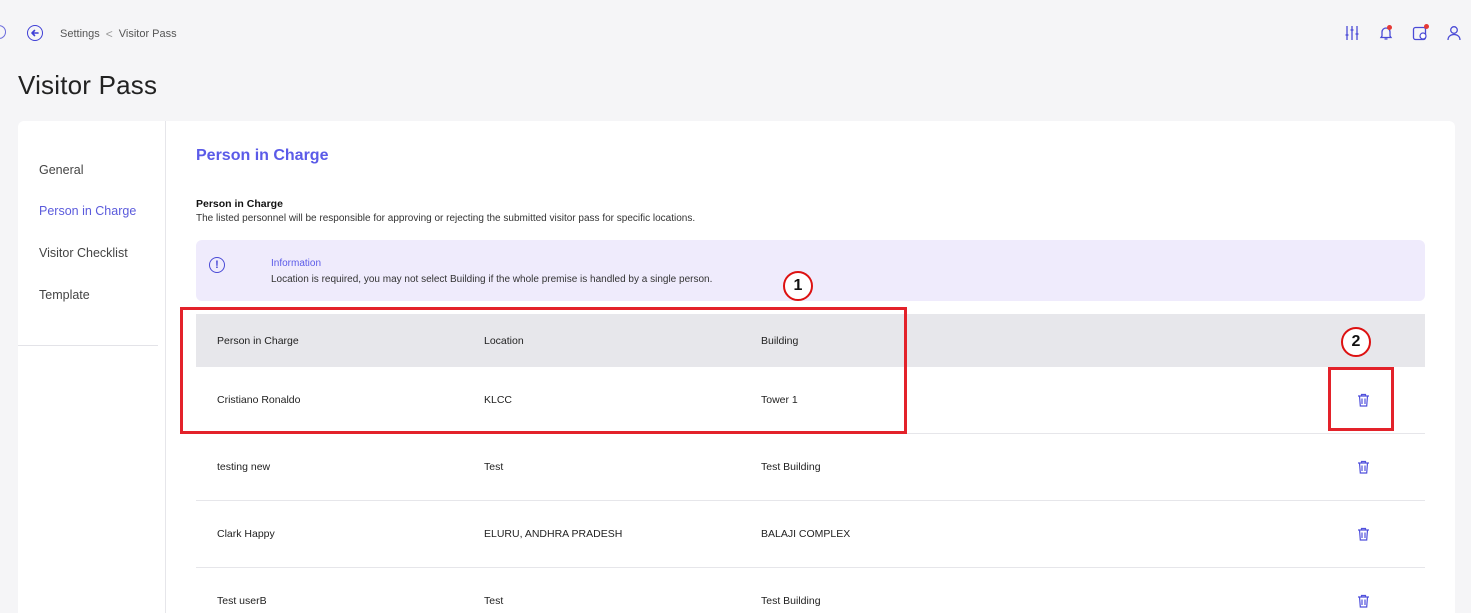 The height and width of the screenshot is (613, 1471). What do you see at coordinates (553, 534) in the screenshot?
I see `cell-location: ELURU, ANDHRA PRADESH` at bounding box center [553, 534].